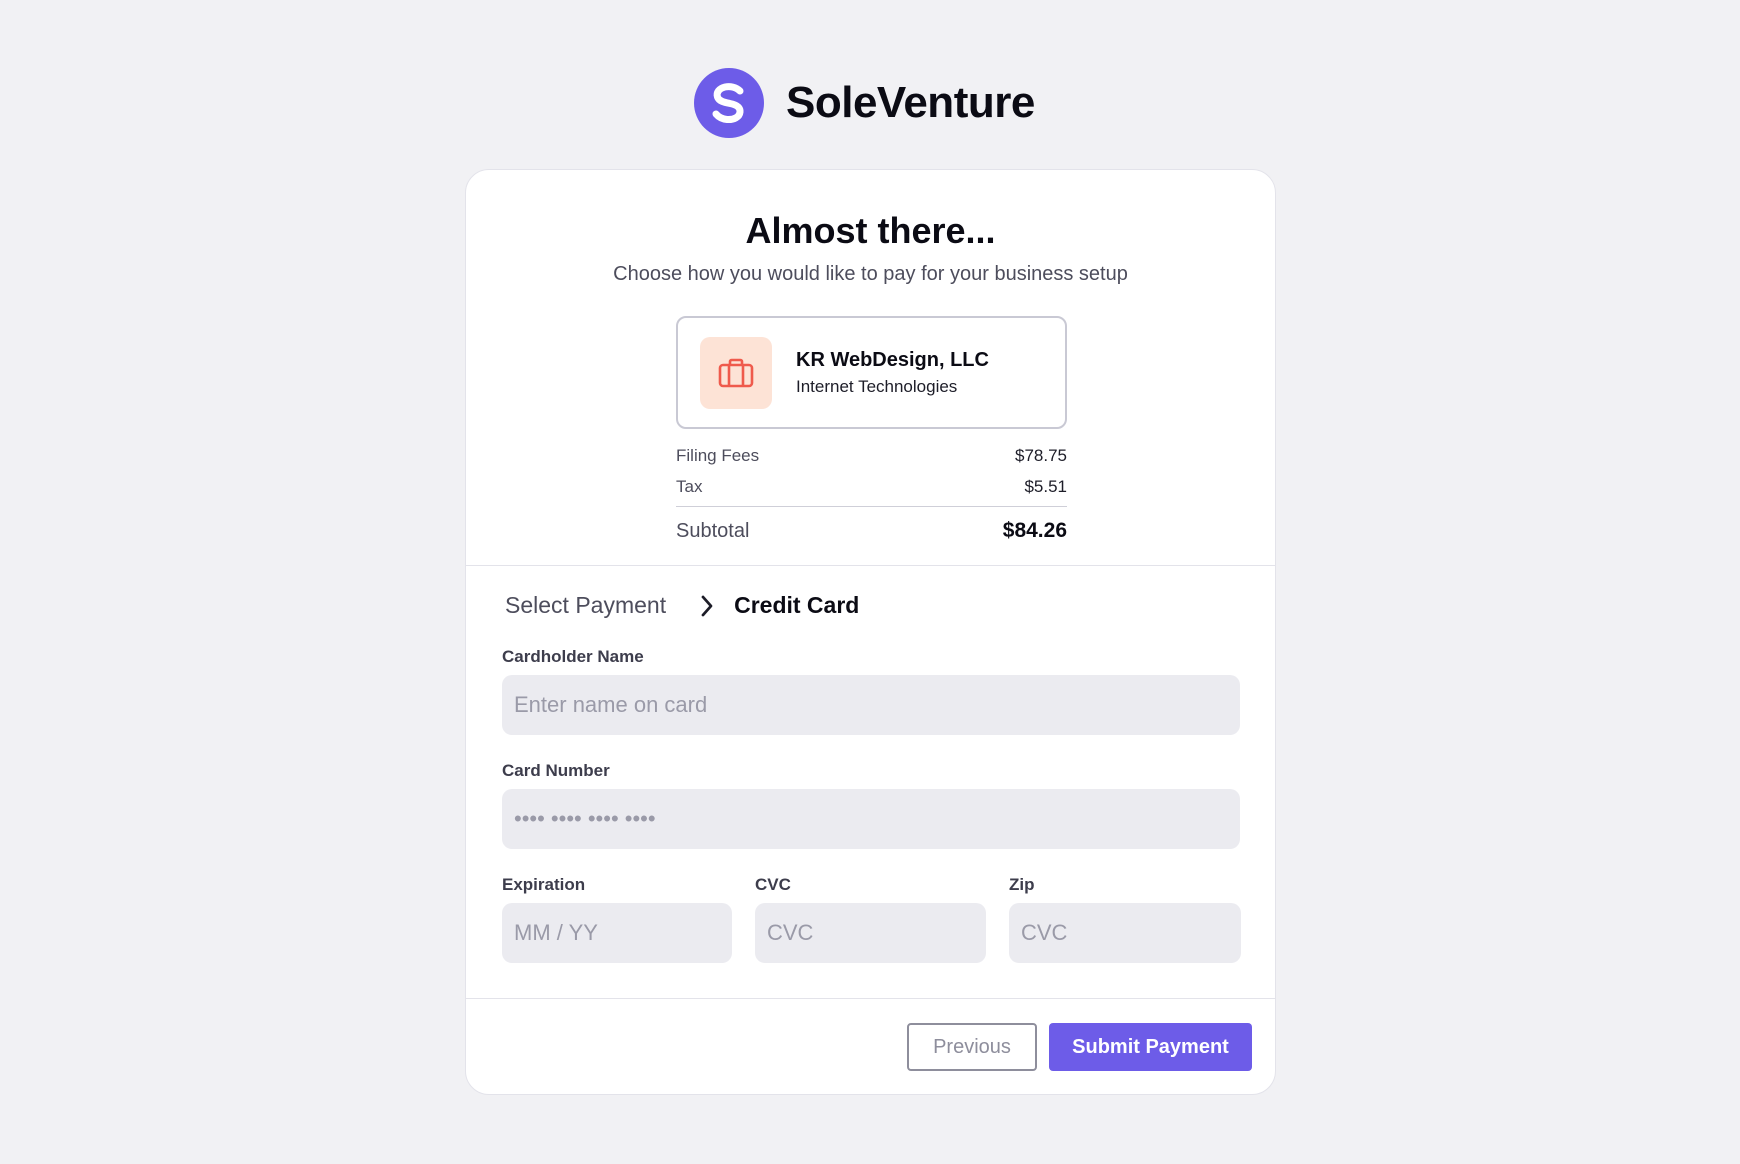  What do you see at coordinates (870, 998) in the screenshot?
I see `form-divider` at bounding box center [870, 998].